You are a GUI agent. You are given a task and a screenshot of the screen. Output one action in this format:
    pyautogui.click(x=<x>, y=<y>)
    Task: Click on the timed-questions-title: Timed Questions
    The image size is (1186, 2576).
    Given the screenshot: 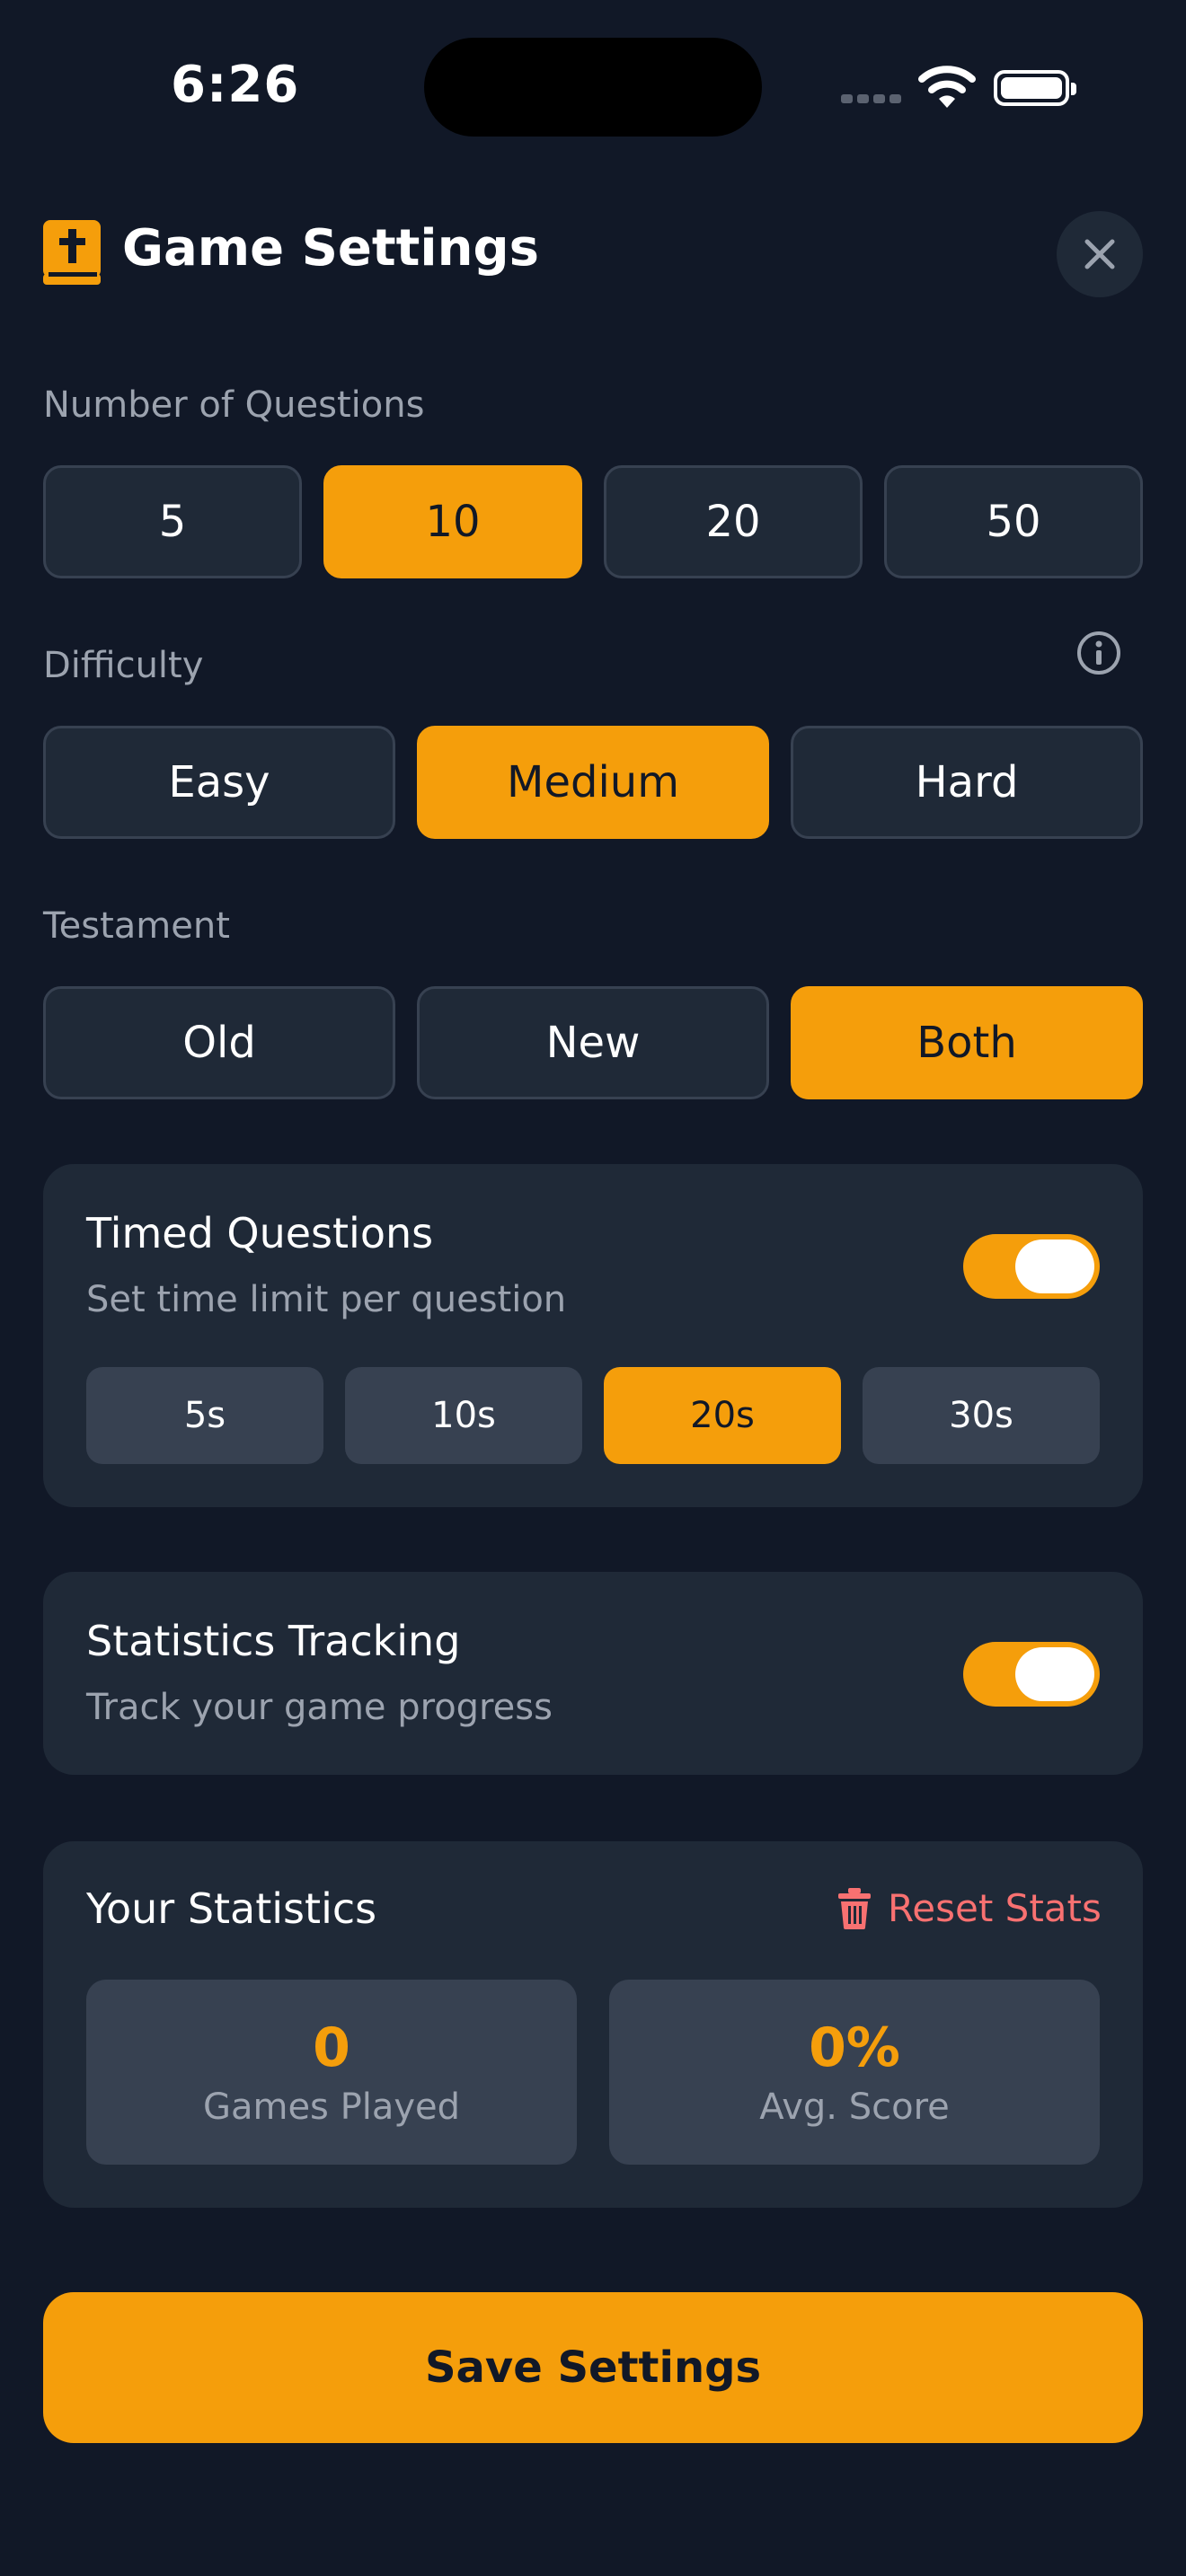 What is the action you would take?
    pyautogui.click(x=260, y=1233)
    